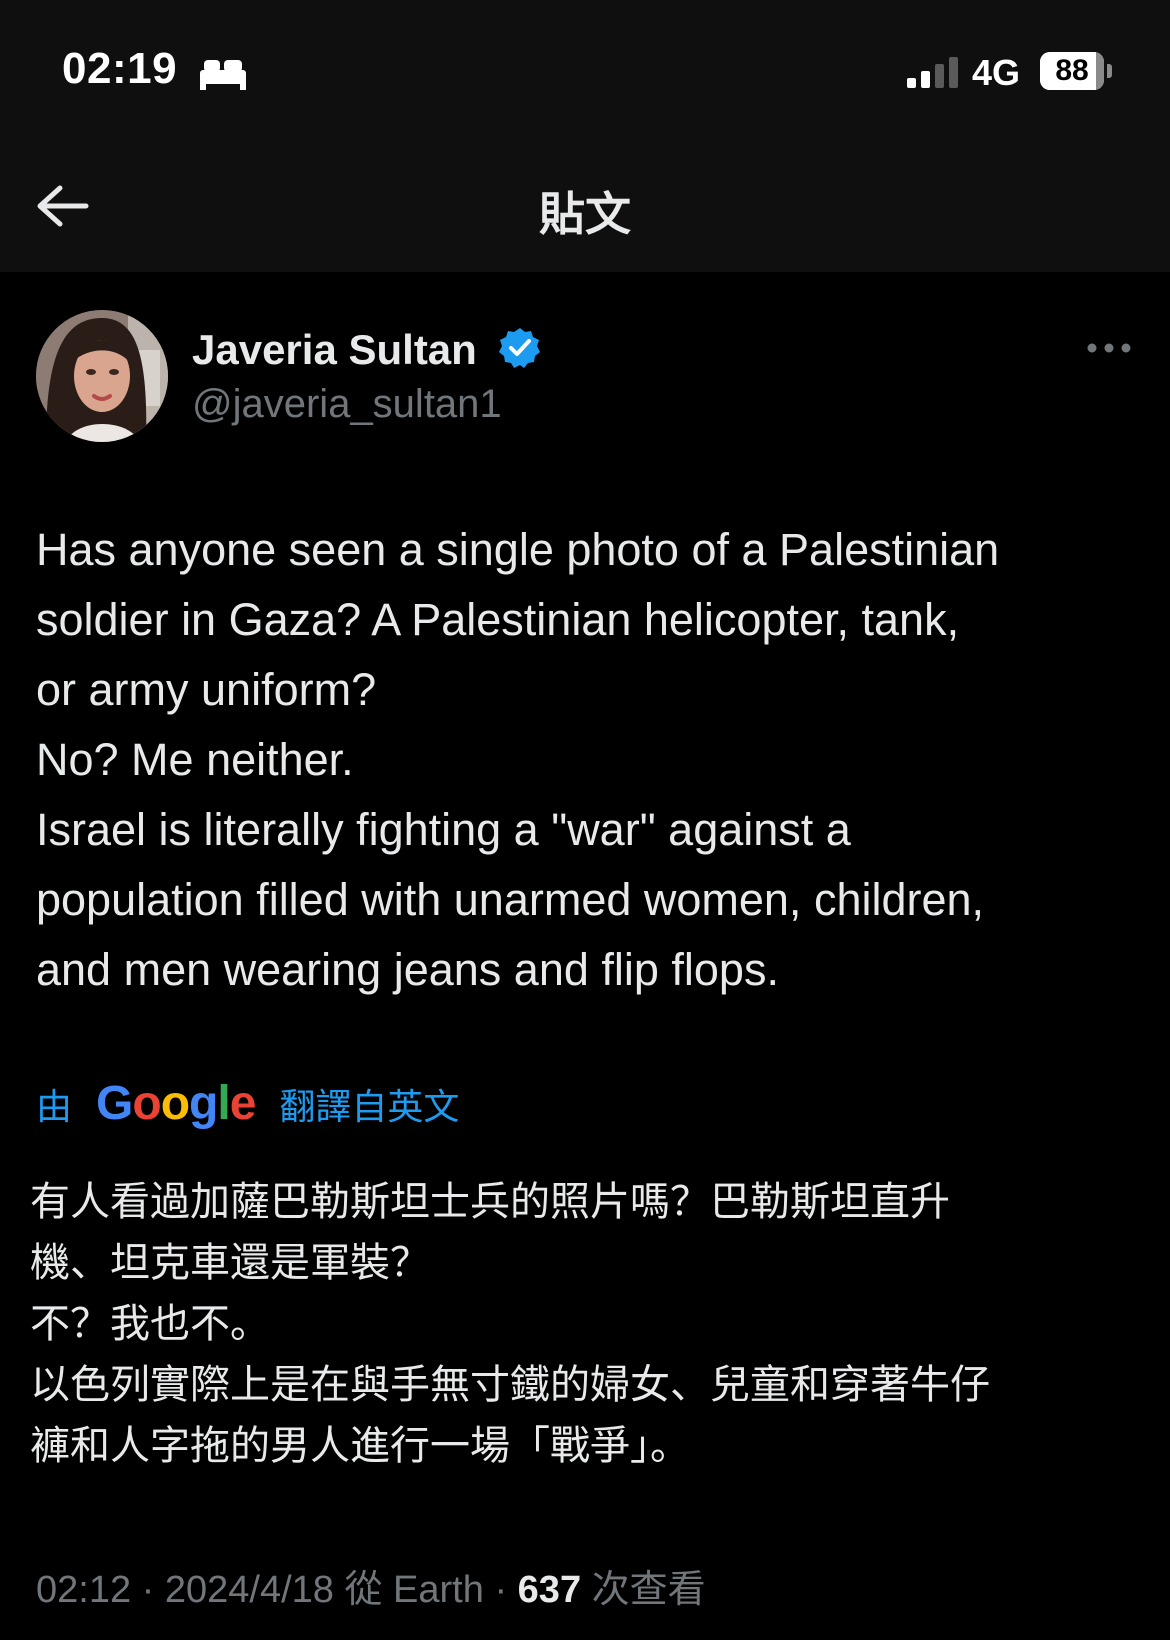 This screenshot has width=1170, height=1640. I want to click on translation-prefix: 由, so click(54, 1106).